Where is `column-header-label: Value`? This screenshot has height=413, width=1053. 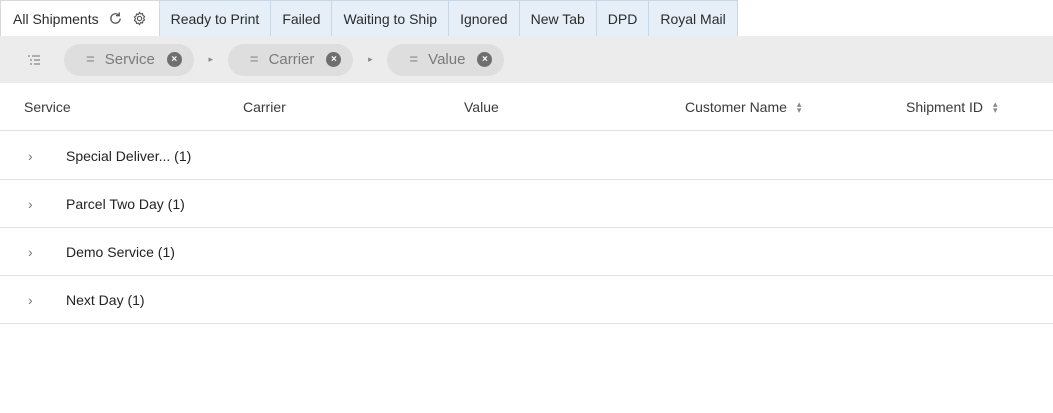 column-header-label: Value is located at coordinates (481, 107).